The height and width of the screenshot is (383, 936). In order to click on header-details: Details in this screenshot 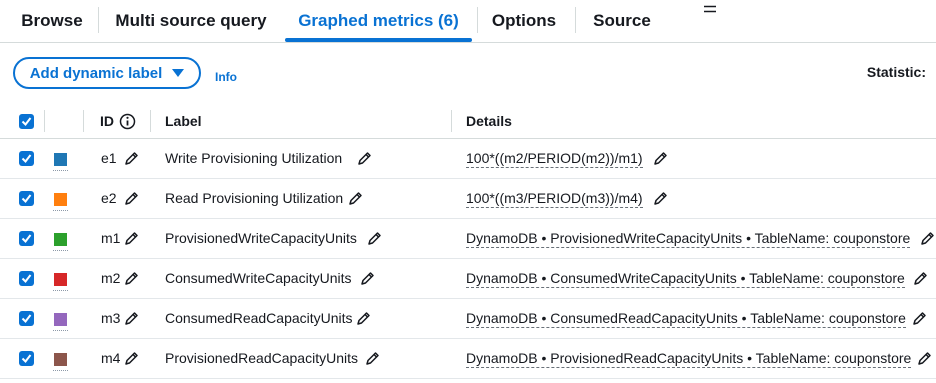, I will do `click(489, 121)`.